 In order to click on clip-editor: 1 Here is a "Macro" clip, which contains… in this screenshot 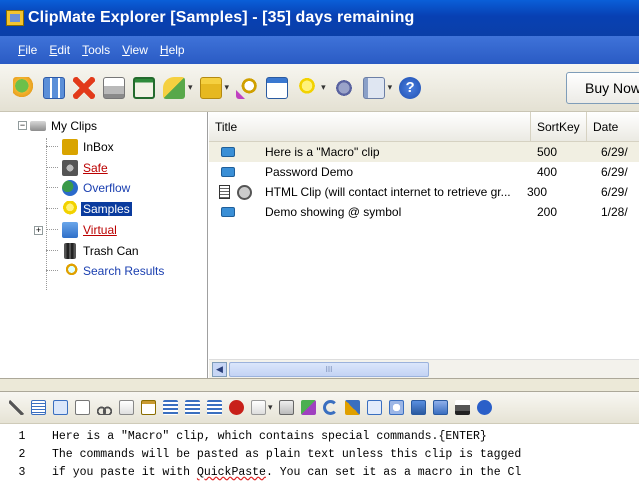, I will do `click(319, 458)`.